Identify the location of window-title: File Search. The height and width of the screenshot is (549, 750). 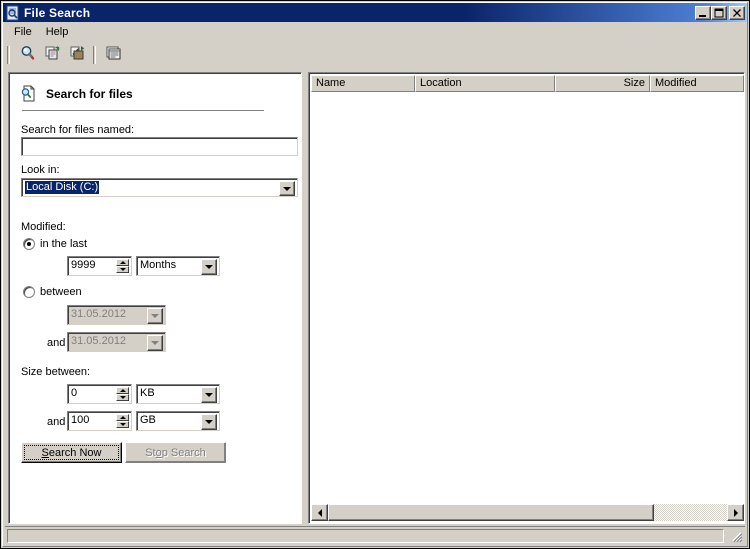
(57, 12).